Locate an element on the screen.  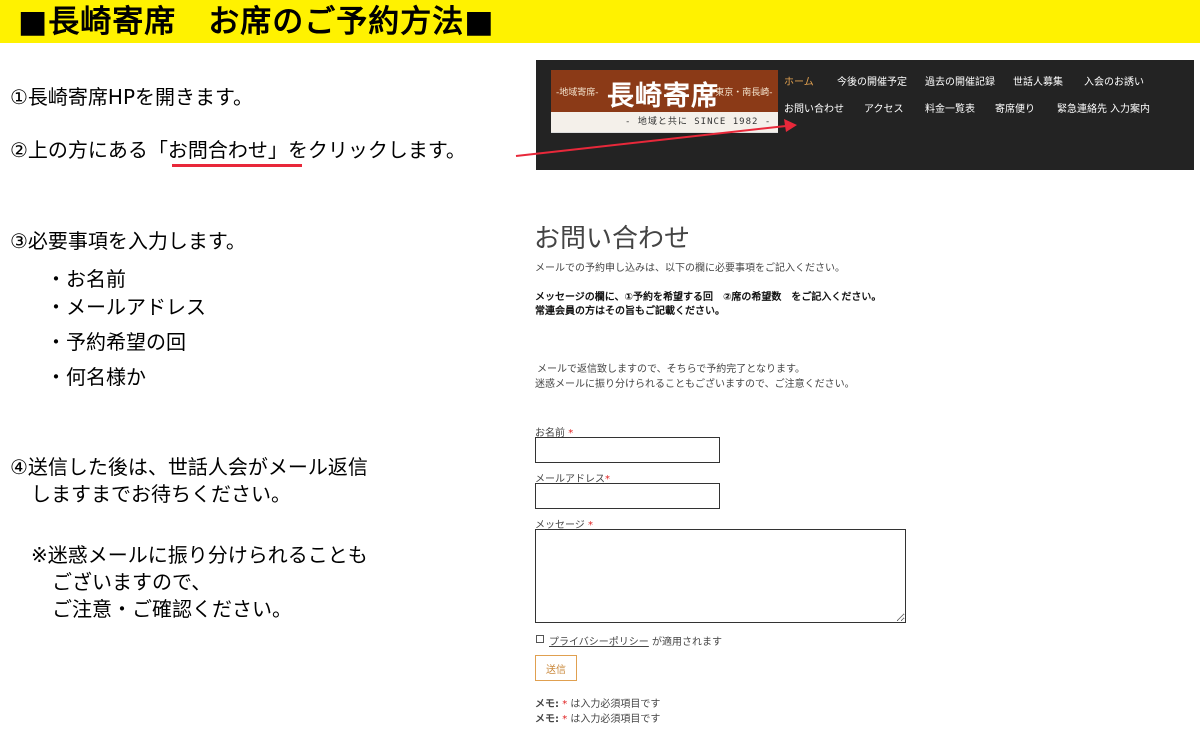
form-instruction-line1: メッセージの欄に、①予約を希望する回 ②席の希望数 をご記入ください。 is located at coordinates (708, 297).